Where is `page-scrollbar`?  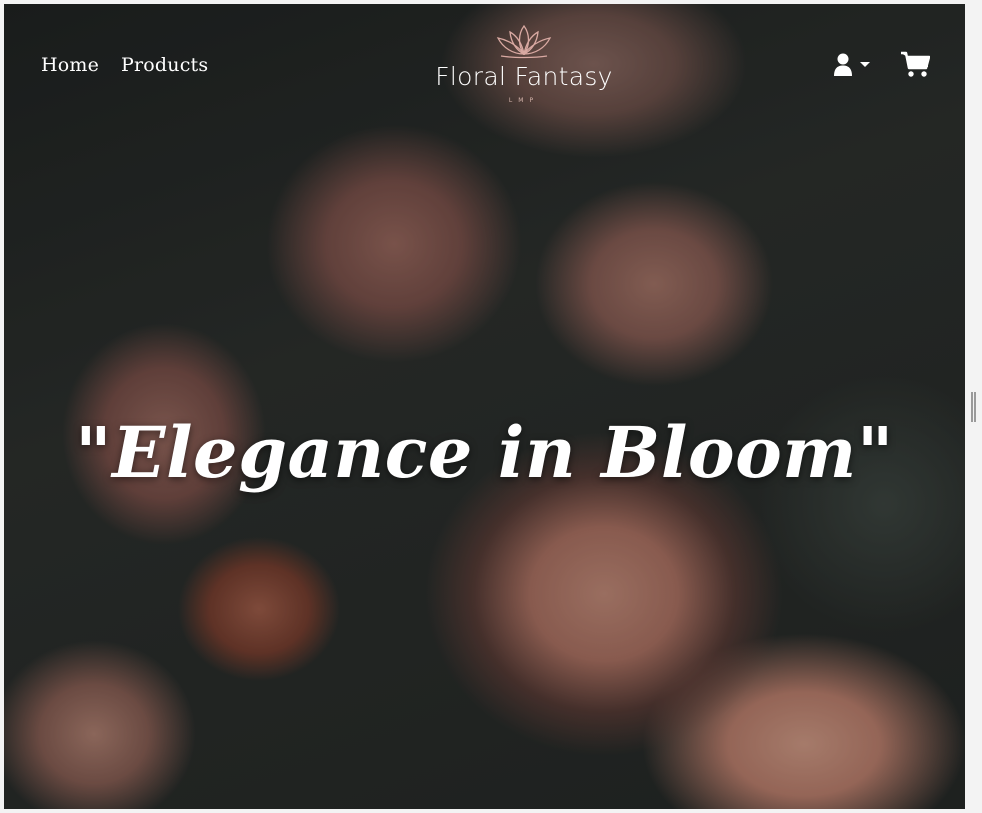 page-scrollbar is located at coordinates (973, 406).